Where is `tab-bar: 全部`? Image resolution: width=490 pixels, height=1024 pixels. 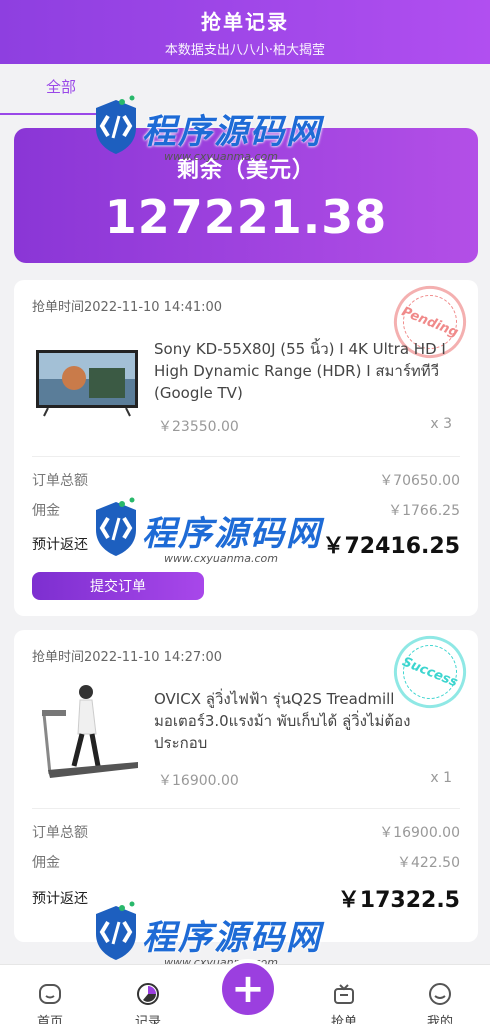
tab-bar: 全部 is located at coordinates (245, 90).